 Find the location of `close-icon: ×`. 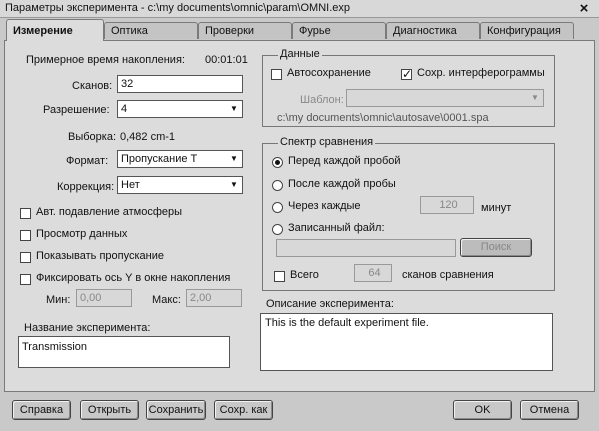

close-icon: × is located at coordinates (584, 8).